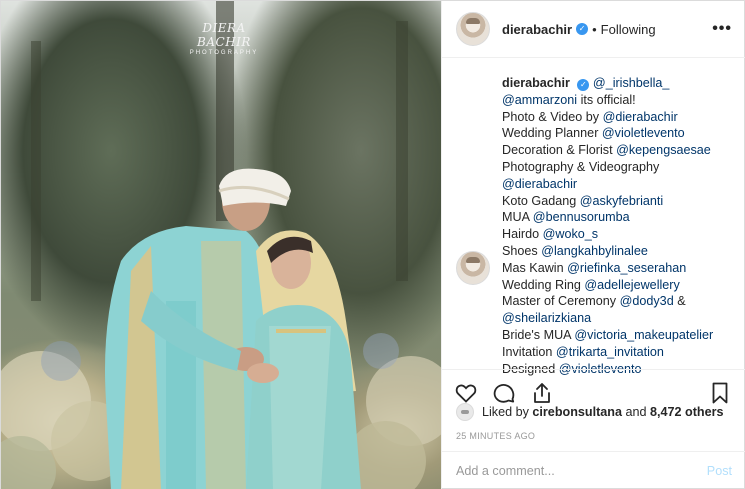 This screenshot has width=745, height=489. I want to click on likes-middle: and, so click(635, 412).